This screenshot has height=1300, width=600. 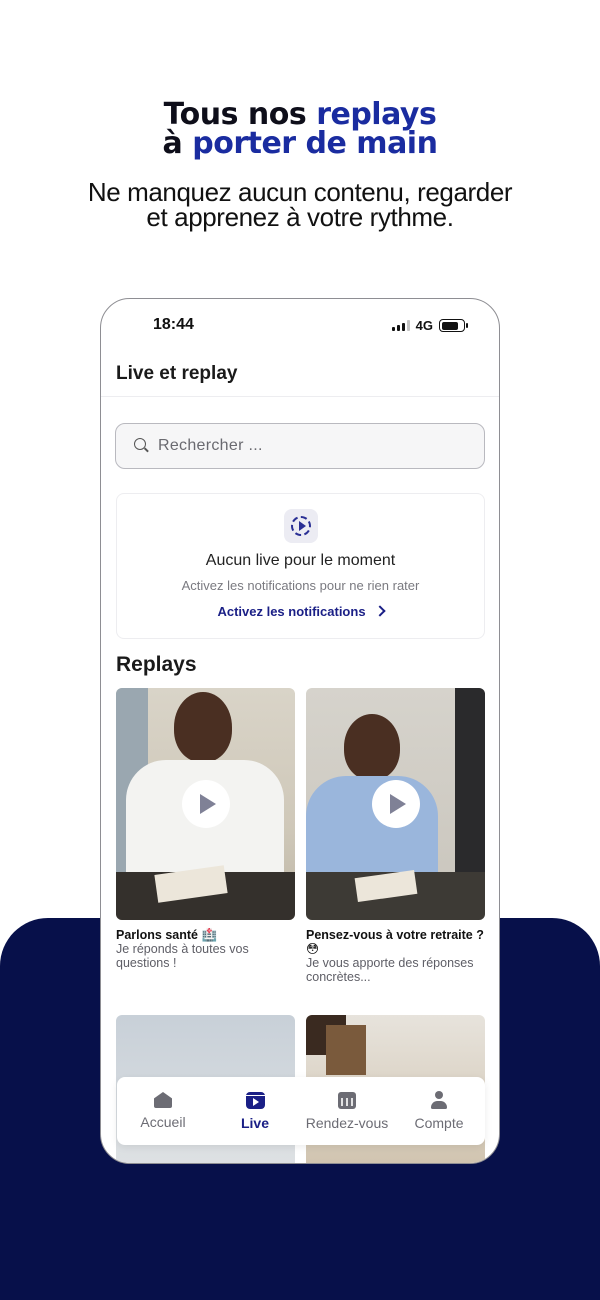 I want to click on status-indicators: 4G, so click(x=429, y=325).